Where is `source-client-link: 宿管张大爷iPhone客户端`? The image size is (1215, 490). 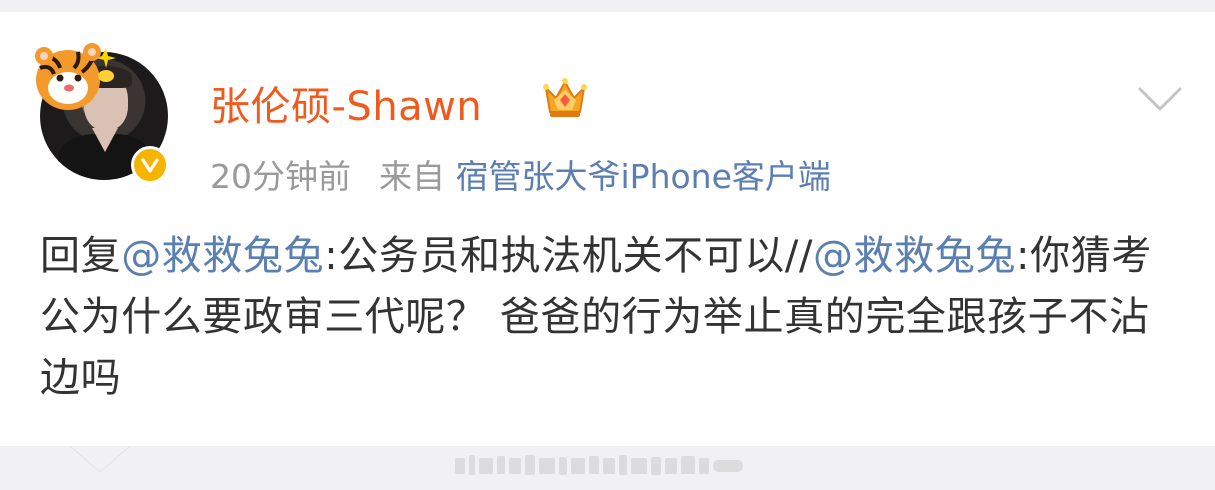 source-client-link: 宿管张大爷iPhone客户端 is located at coordinates (643, 176).